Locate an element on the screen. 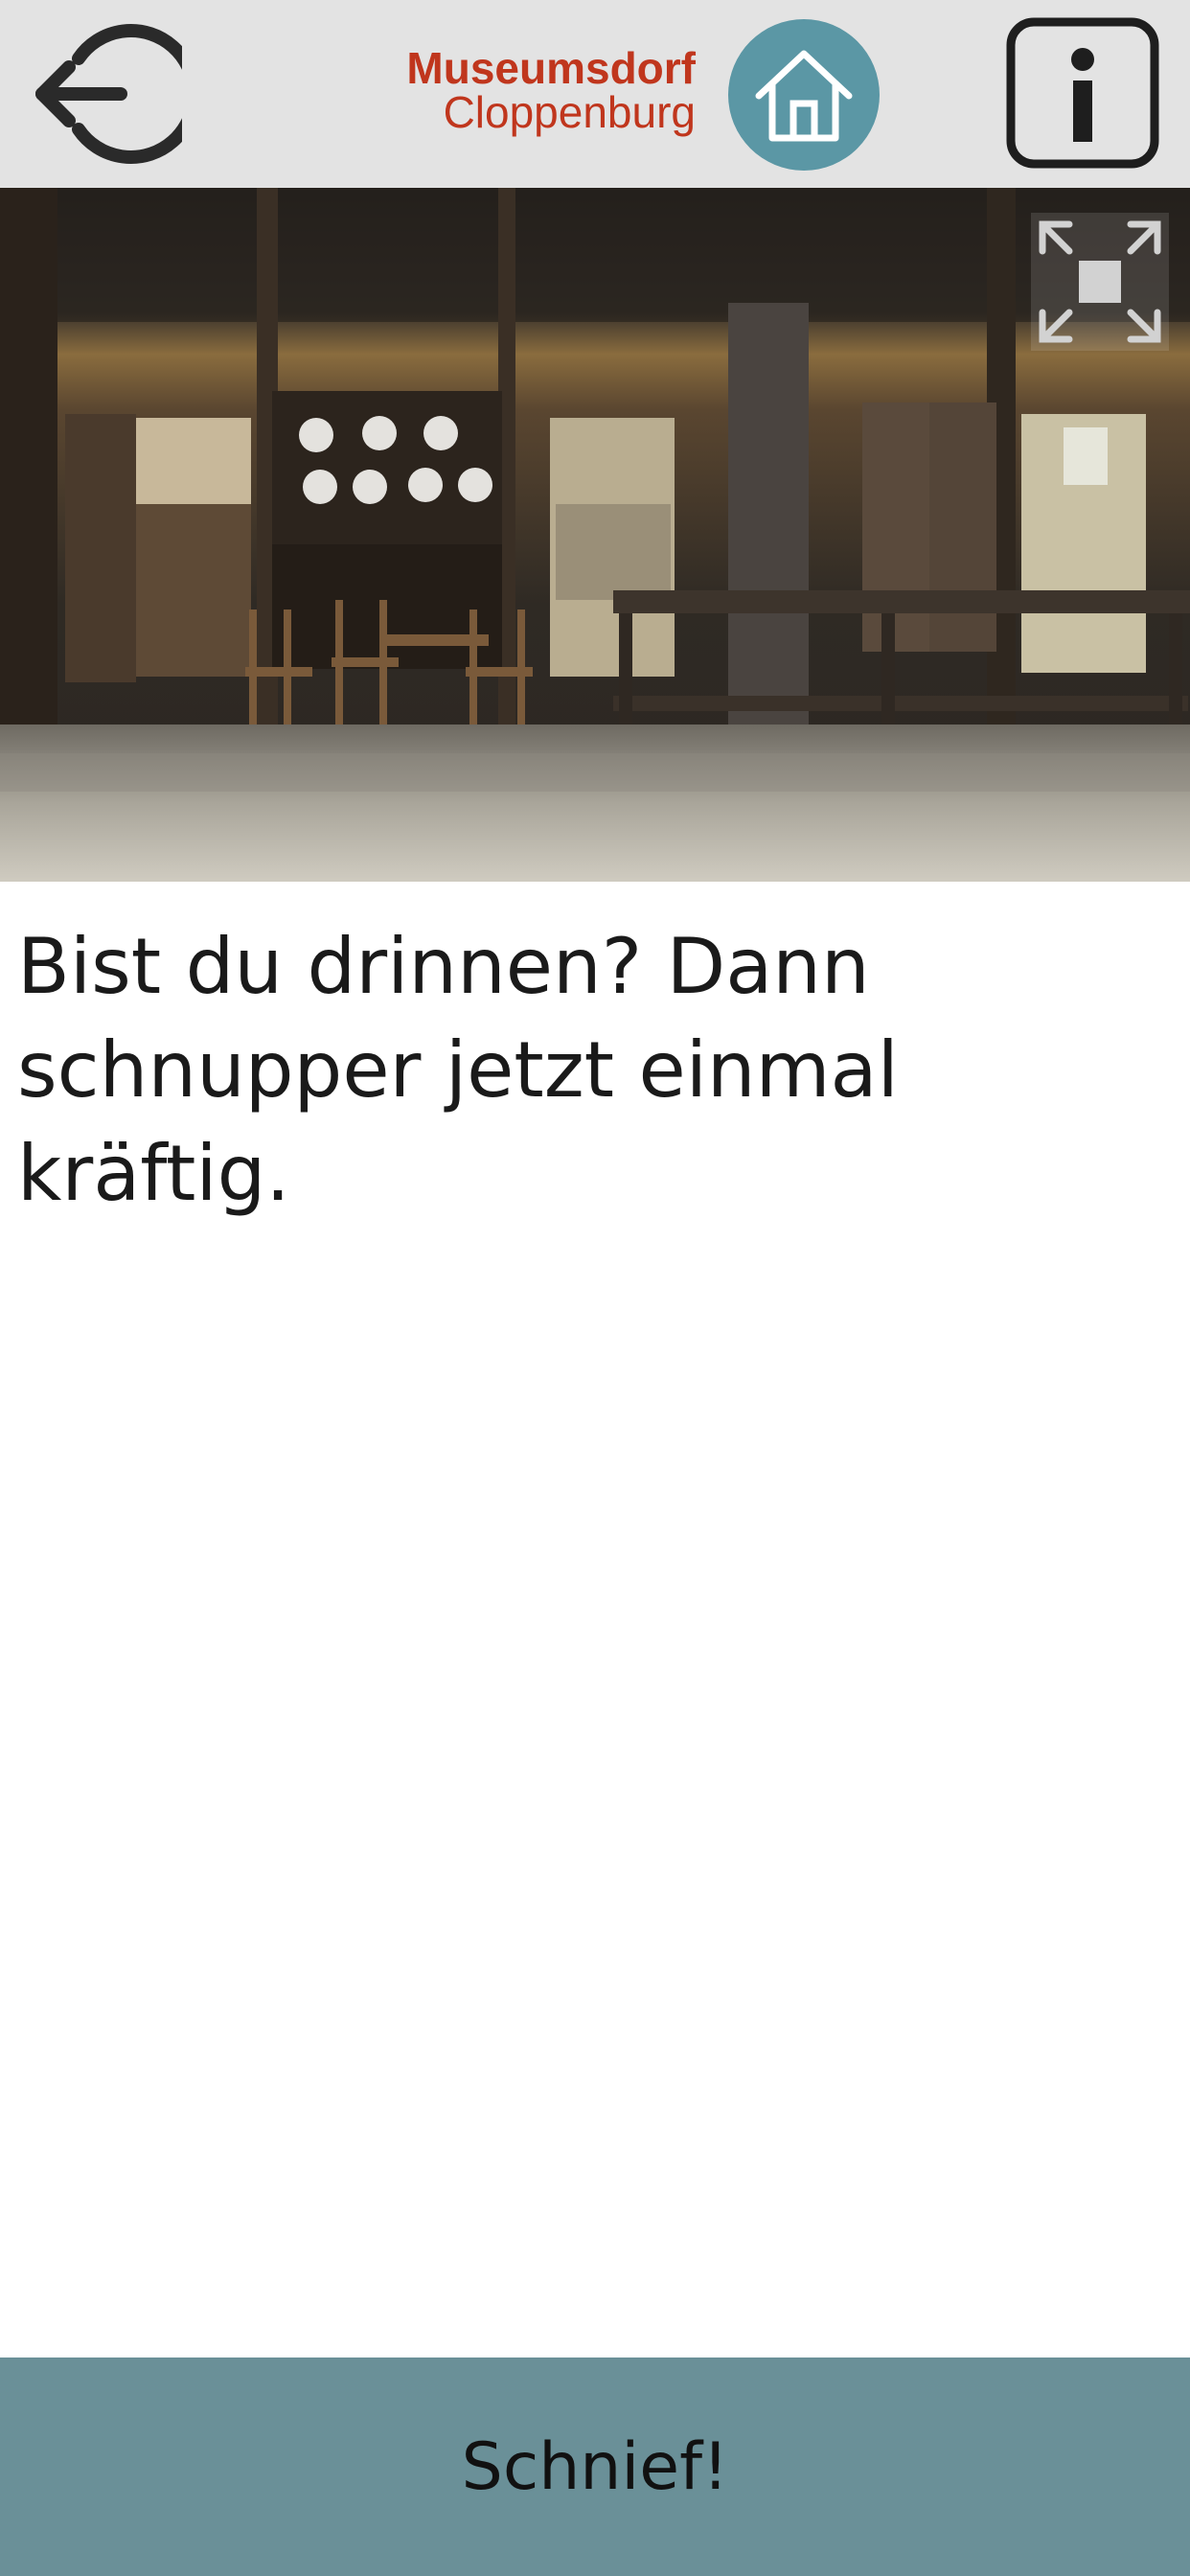  home-icon is located at coordinates (804, 96).